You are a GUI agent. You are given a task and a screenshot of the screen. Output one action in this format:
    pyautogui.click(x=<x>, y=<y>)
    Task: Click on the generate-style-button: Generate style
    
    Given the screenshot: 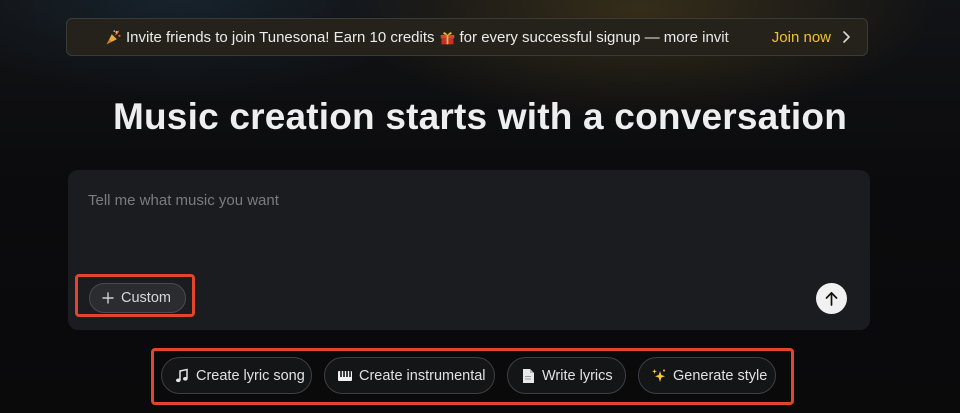 What is the action you would take?
    pyautogui.click(x=707, y=375)
    